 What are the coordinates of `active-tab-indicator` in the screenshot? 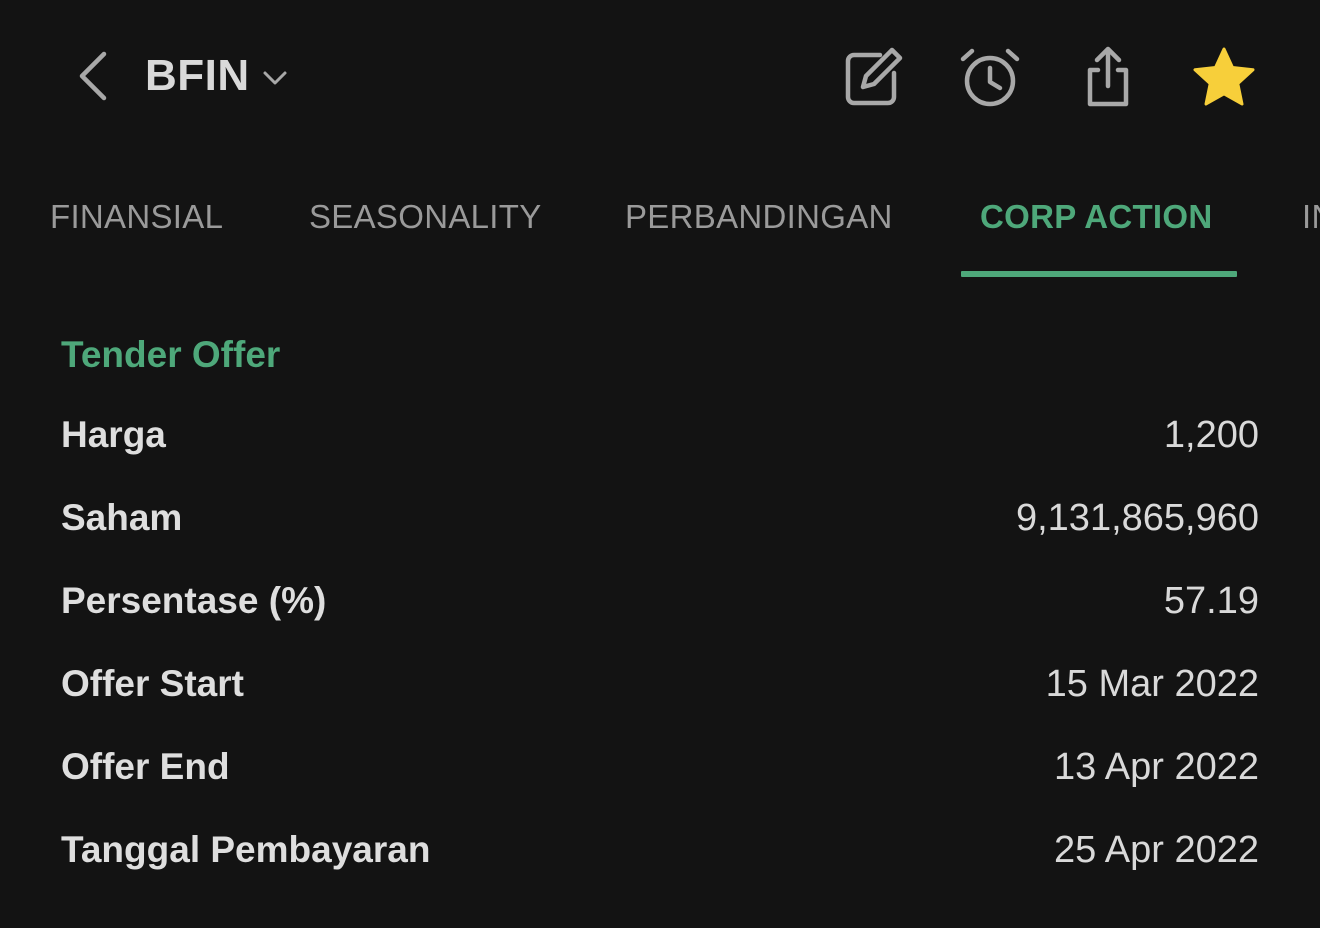 It's located at (1099, 274).